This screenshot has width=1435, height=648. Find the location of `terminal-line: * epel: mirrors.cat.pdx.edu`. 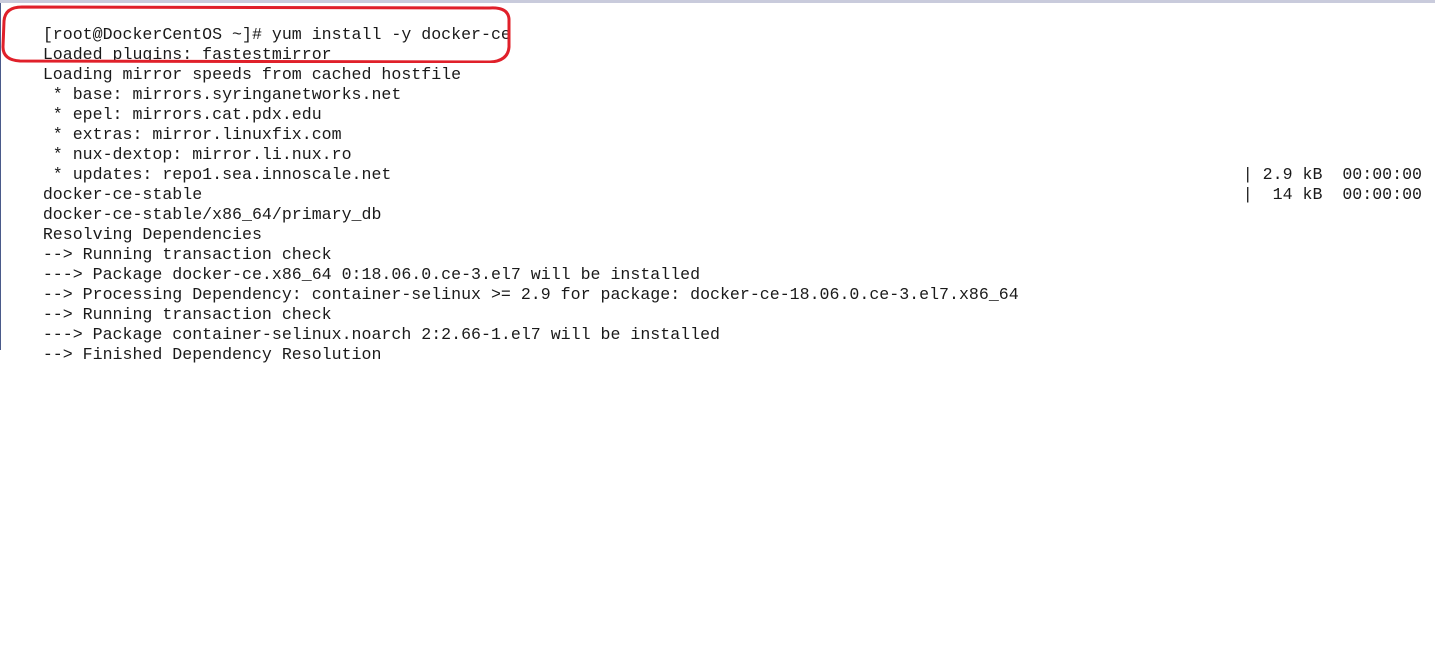

terminal-line: * epel: mirrors.cat.pdx.edu is located at coordinates (715, 104).